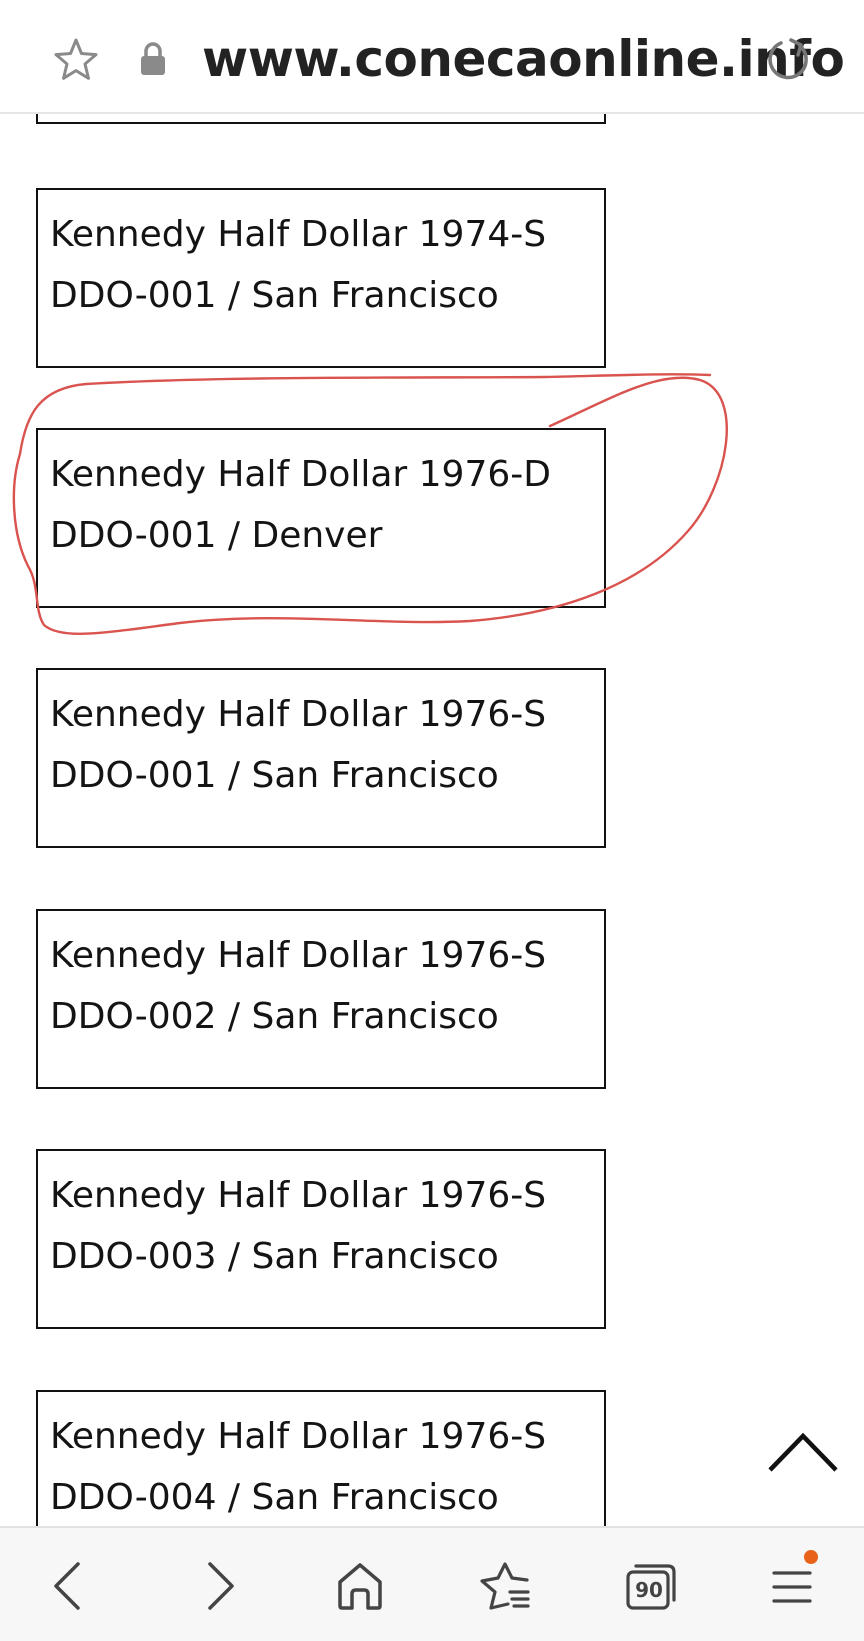 Image resolution: width=864 pixels, height=1641 pixels. What do you see at coordinates (70, 1586) in the screenshot?
I see `back-icon` at bounding box center [70, 1586].